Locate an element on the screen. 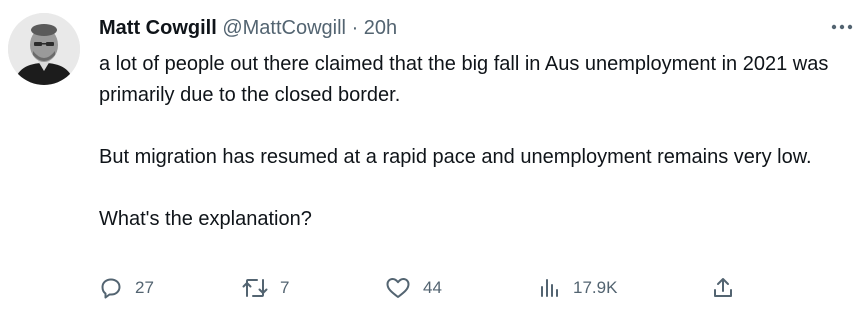  views-button: 17.9K is located at coordinates (578, 288).